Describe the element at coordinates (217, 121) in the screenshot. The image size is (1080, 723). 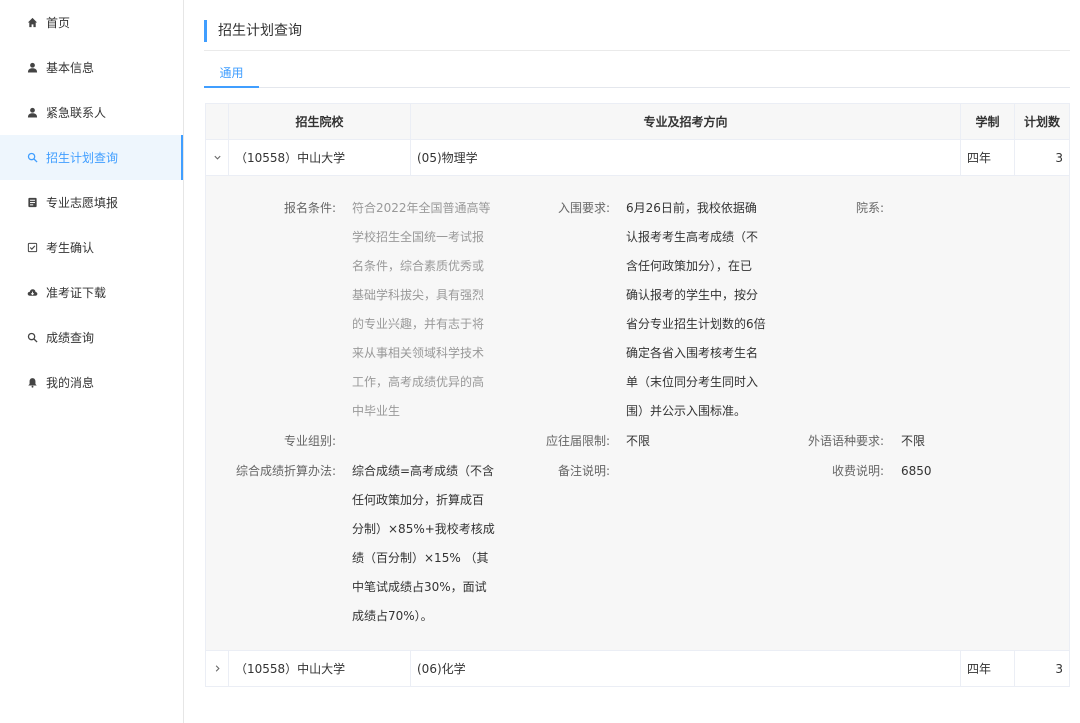
I see `header-expand` at that location.